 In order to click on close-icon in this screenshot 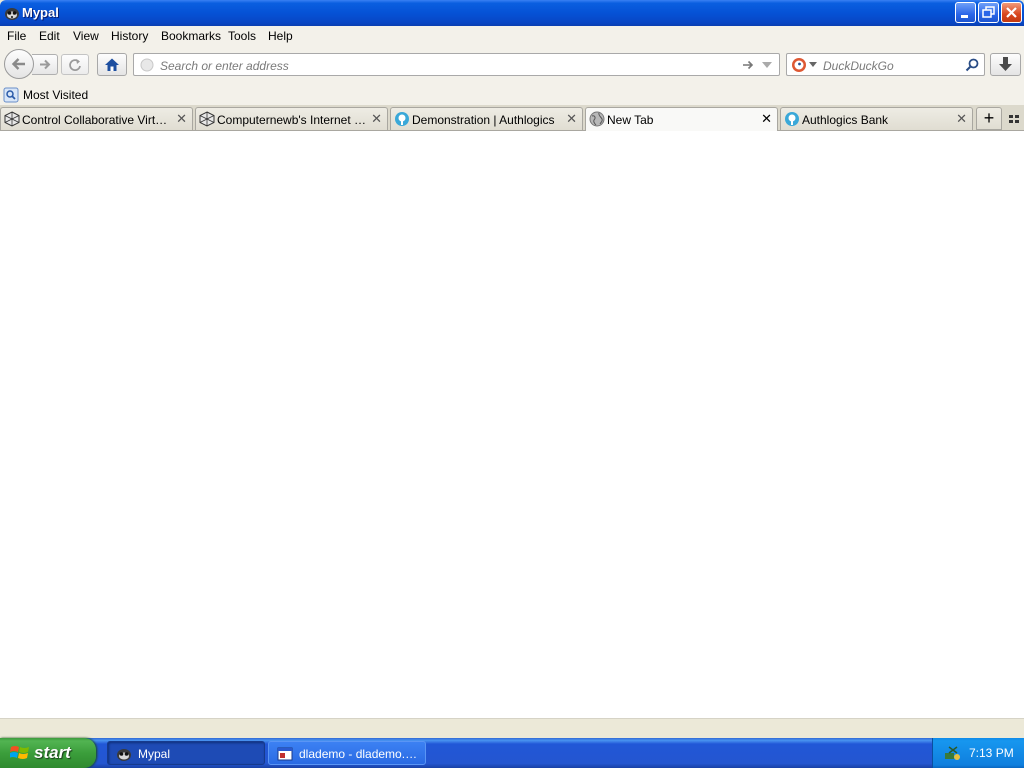, I will do `click(1011, 12)`.